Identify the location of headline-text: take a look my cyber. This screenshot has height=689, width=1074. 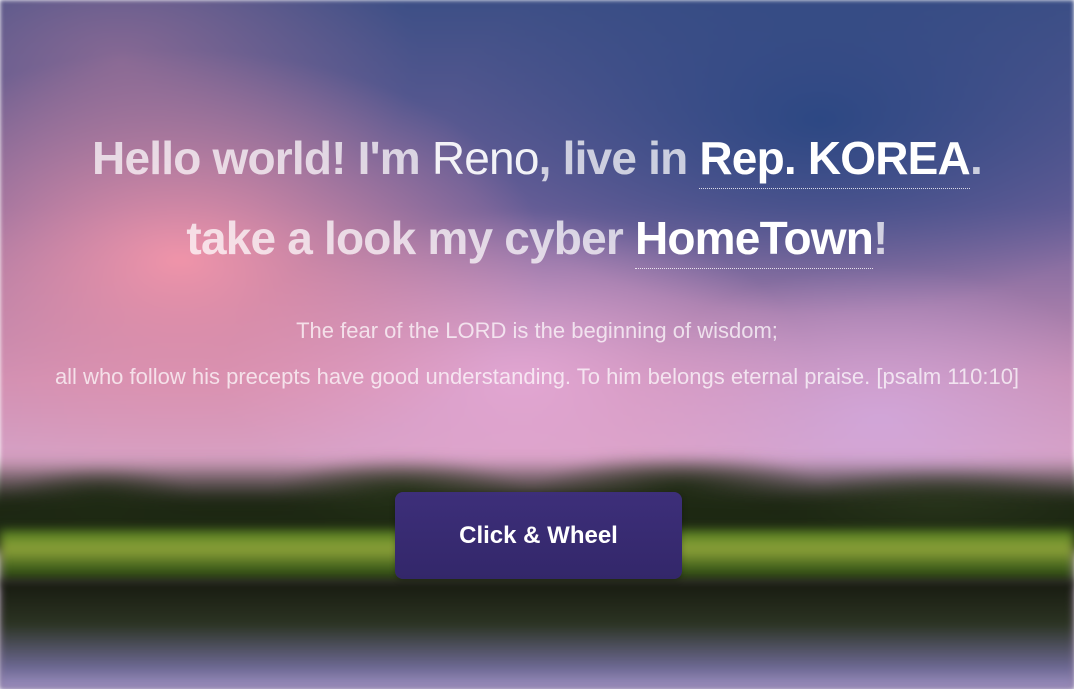
(410, 238).